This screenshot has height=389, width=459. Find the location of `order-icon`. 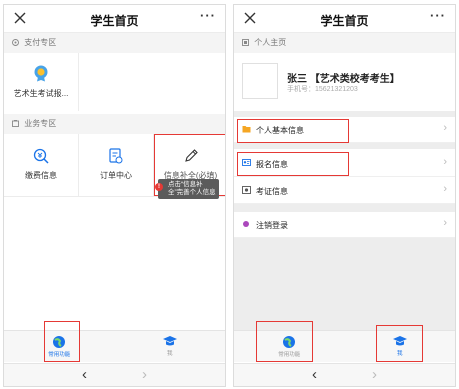

order-icon is located at coordinates (116, 156).